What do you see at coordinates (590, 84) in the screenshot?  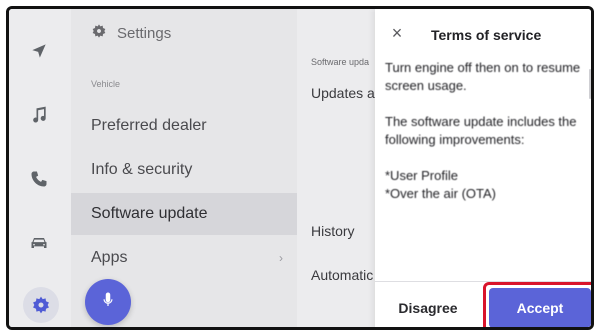 I see `dialog-scrollbar` at bounding box center [590, 84].